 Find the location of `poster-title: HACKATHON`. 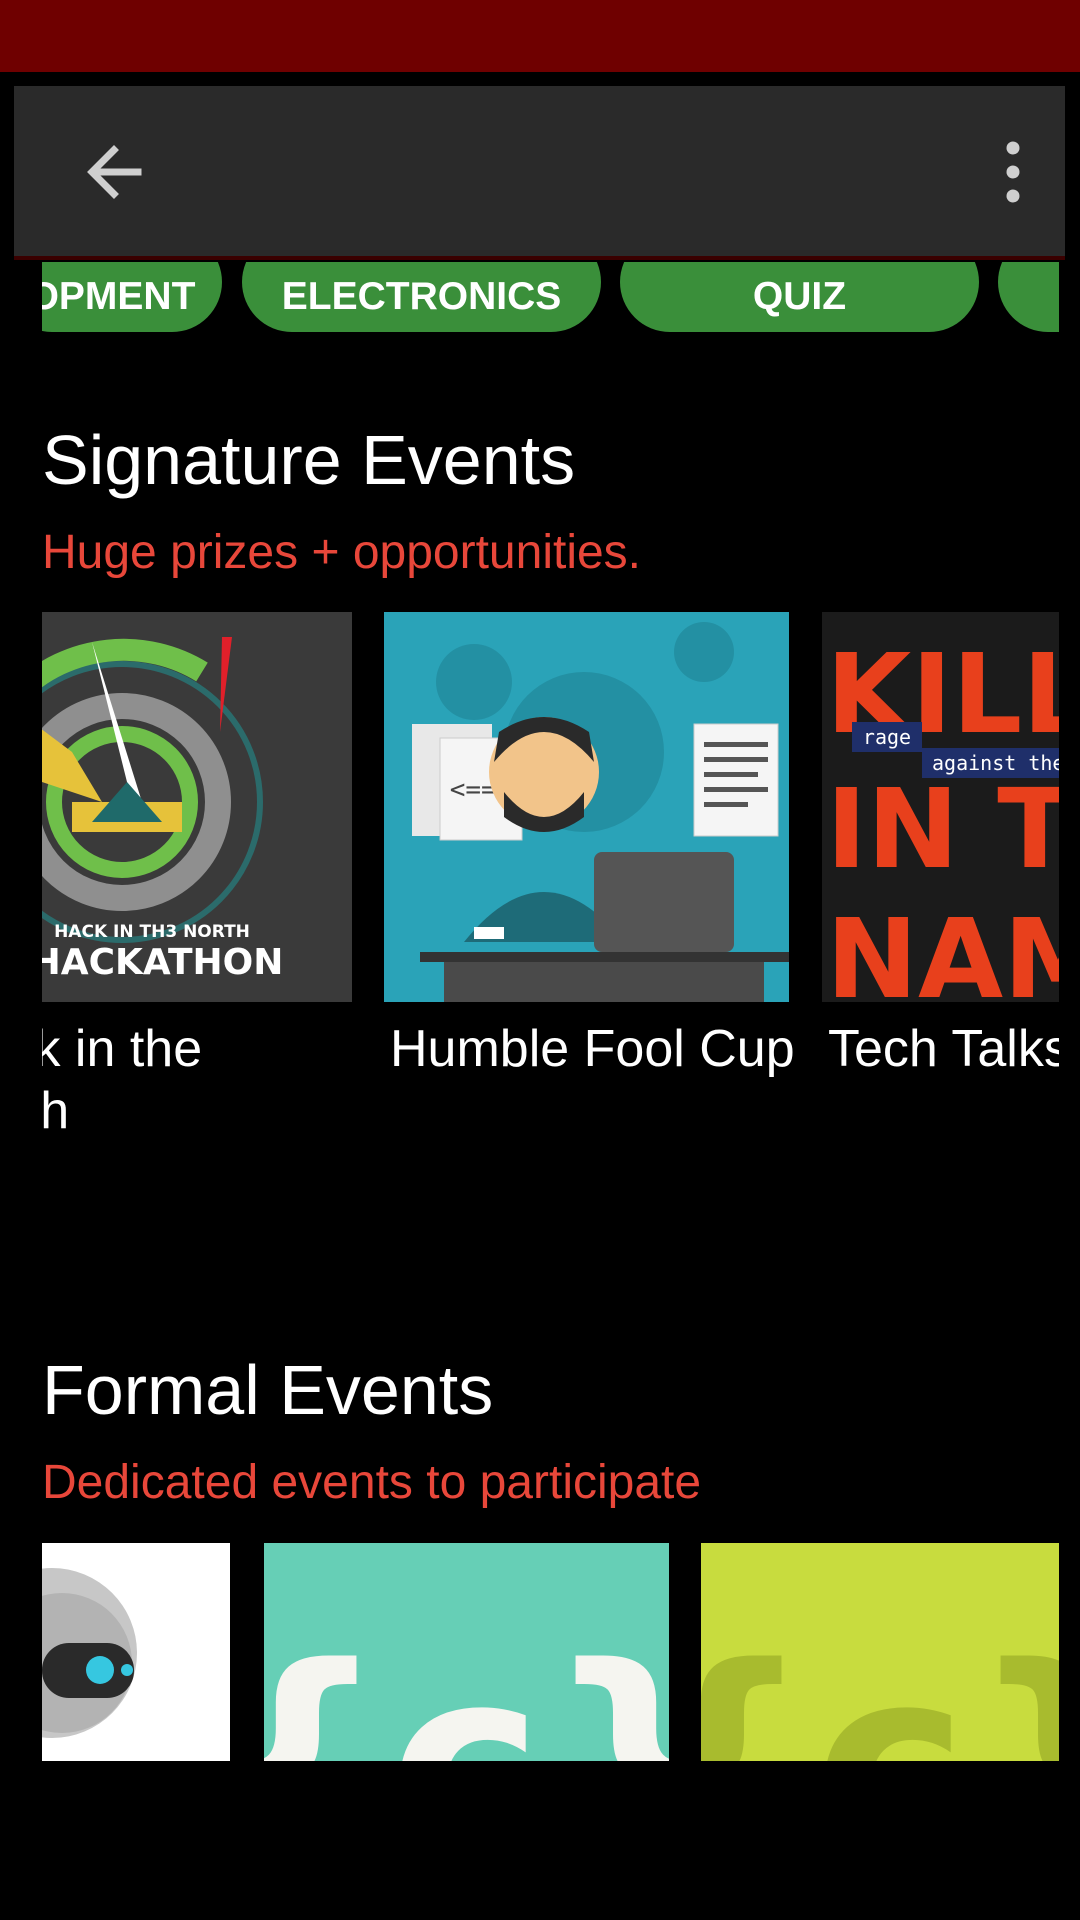

poster-title: HACKATHON is located at coordinates (162, 962).